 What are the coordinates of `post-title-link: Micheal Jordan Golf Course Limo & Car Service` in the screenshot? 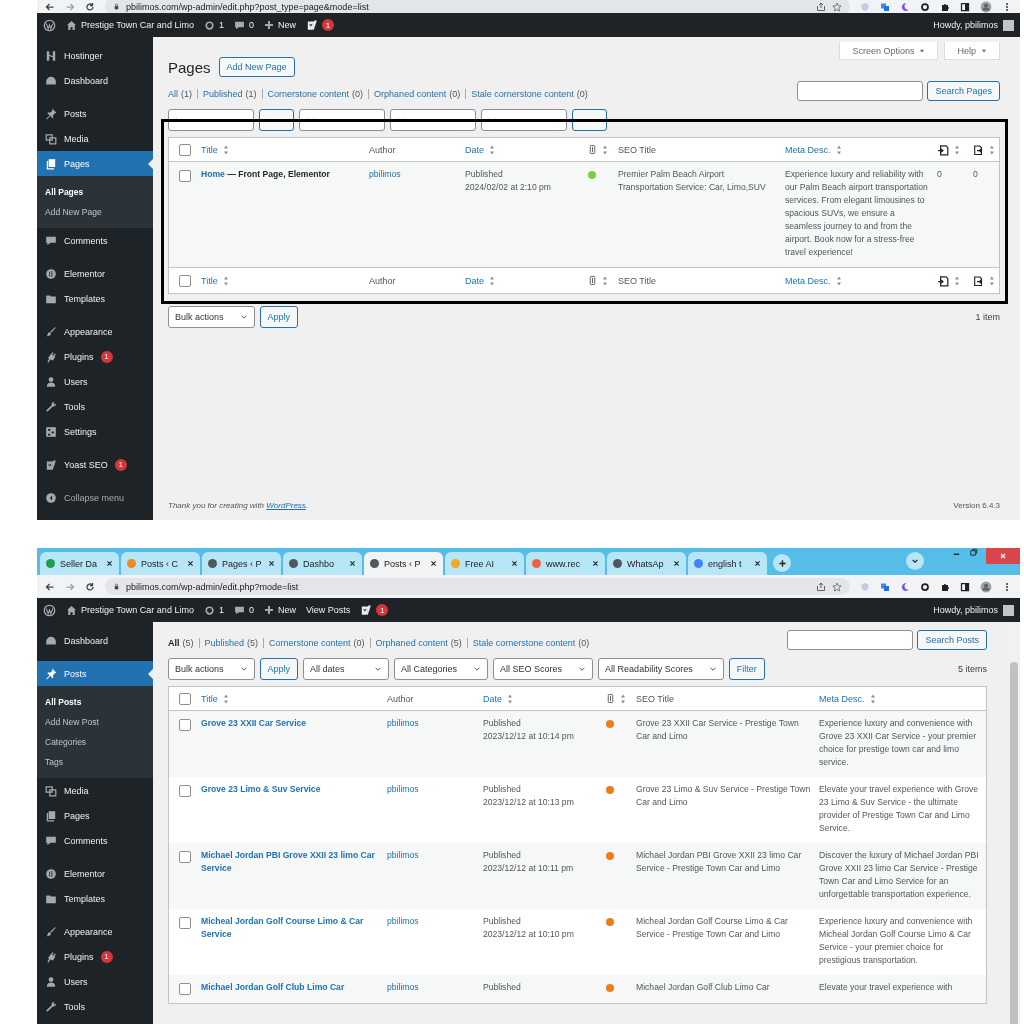 It's located at (290, 928).